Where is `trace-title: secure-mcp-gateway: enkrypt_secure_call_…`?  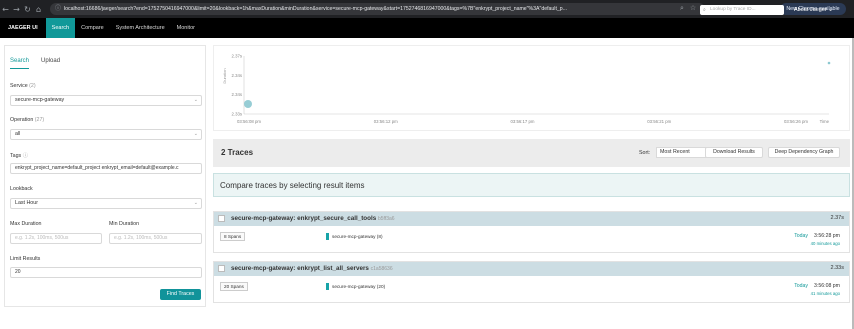 trace-title: secure-mcp-gateway: enkrypt_secure_call_… is located at coordinates (313, 218).